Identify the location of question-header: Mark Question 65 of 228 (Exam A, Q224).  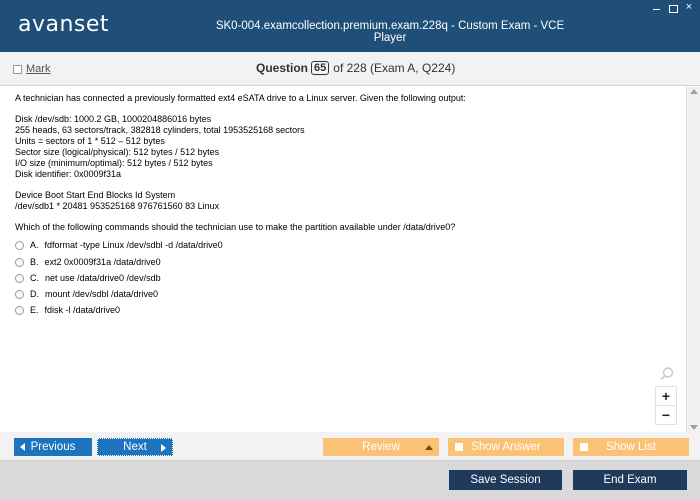
(350, 69).